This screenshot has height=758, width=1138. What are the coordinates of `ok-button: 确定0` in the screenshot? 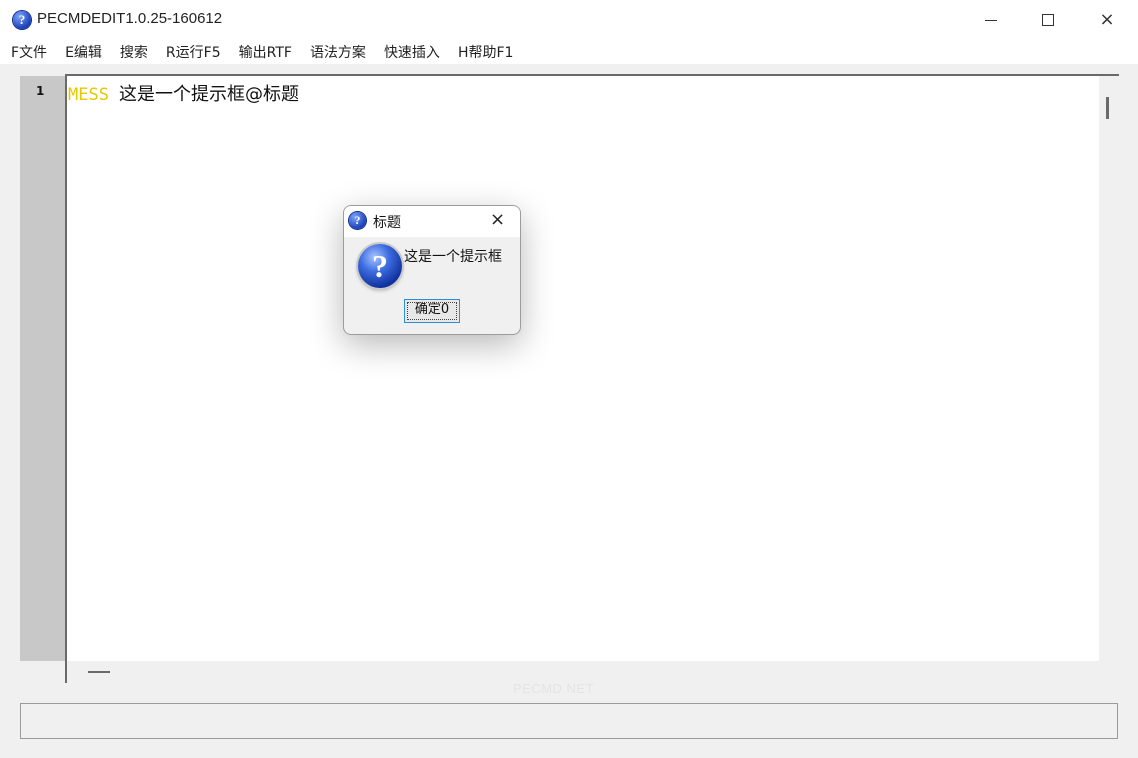 It's located at (432, 311).